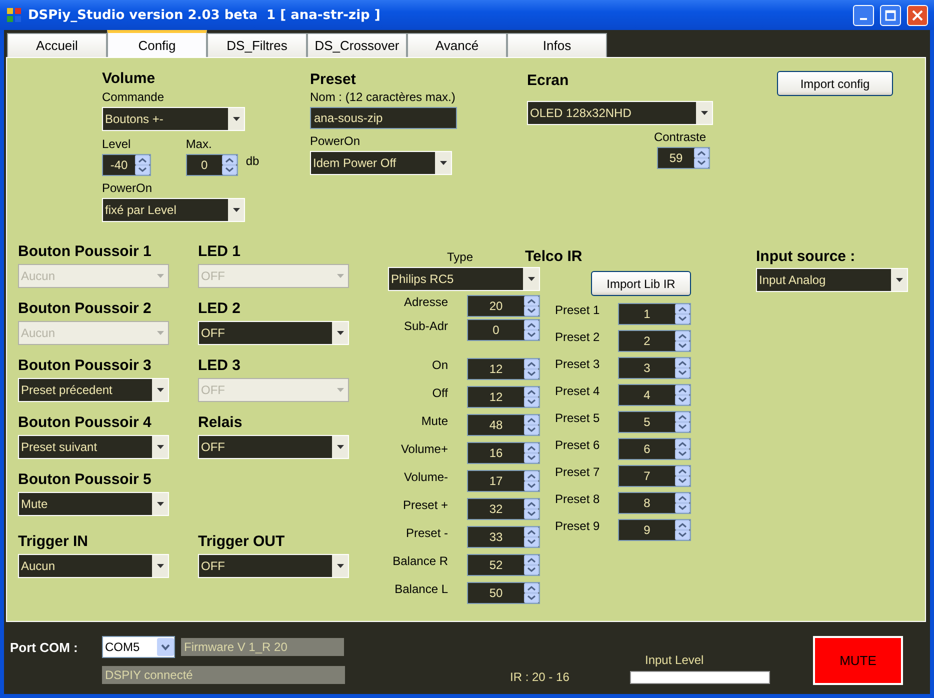 The width and height of the screenshot is (934, 698). What do you see at coordinates (654, 314) in the screenshot?
I see `number-field: 1` at bounding box center [654, 314].